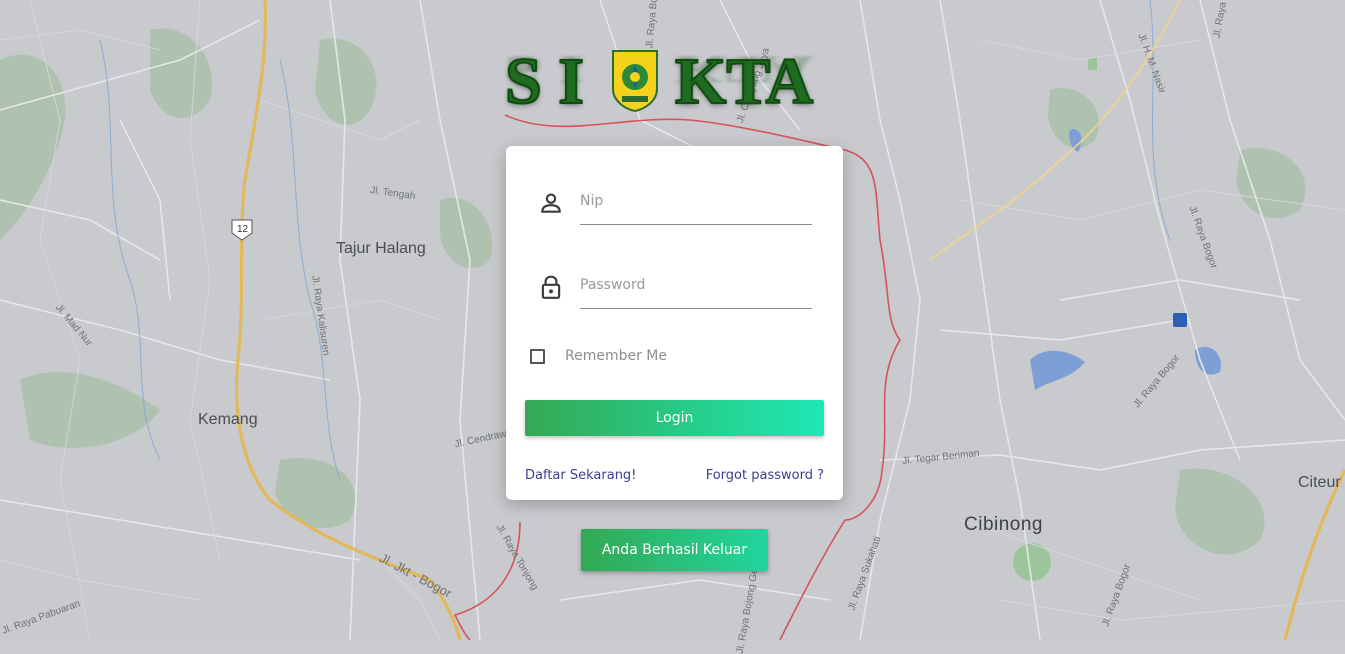 The height and width of the screenshot is (654, 1345). I want to click on map-label-tajur-halang: Tajur Halang, so click(381, 248).